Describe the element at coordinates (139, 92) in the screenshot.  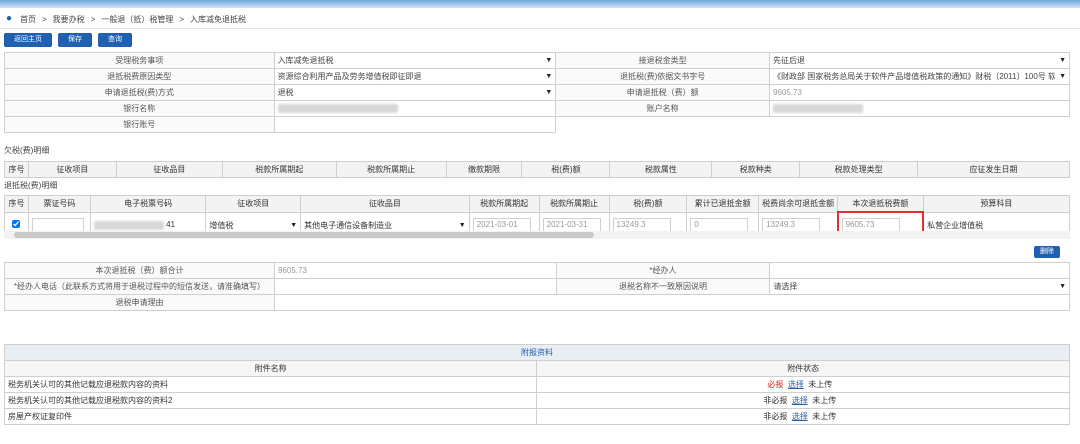
I see `label: 申请退抵税(费)方式` at that location.